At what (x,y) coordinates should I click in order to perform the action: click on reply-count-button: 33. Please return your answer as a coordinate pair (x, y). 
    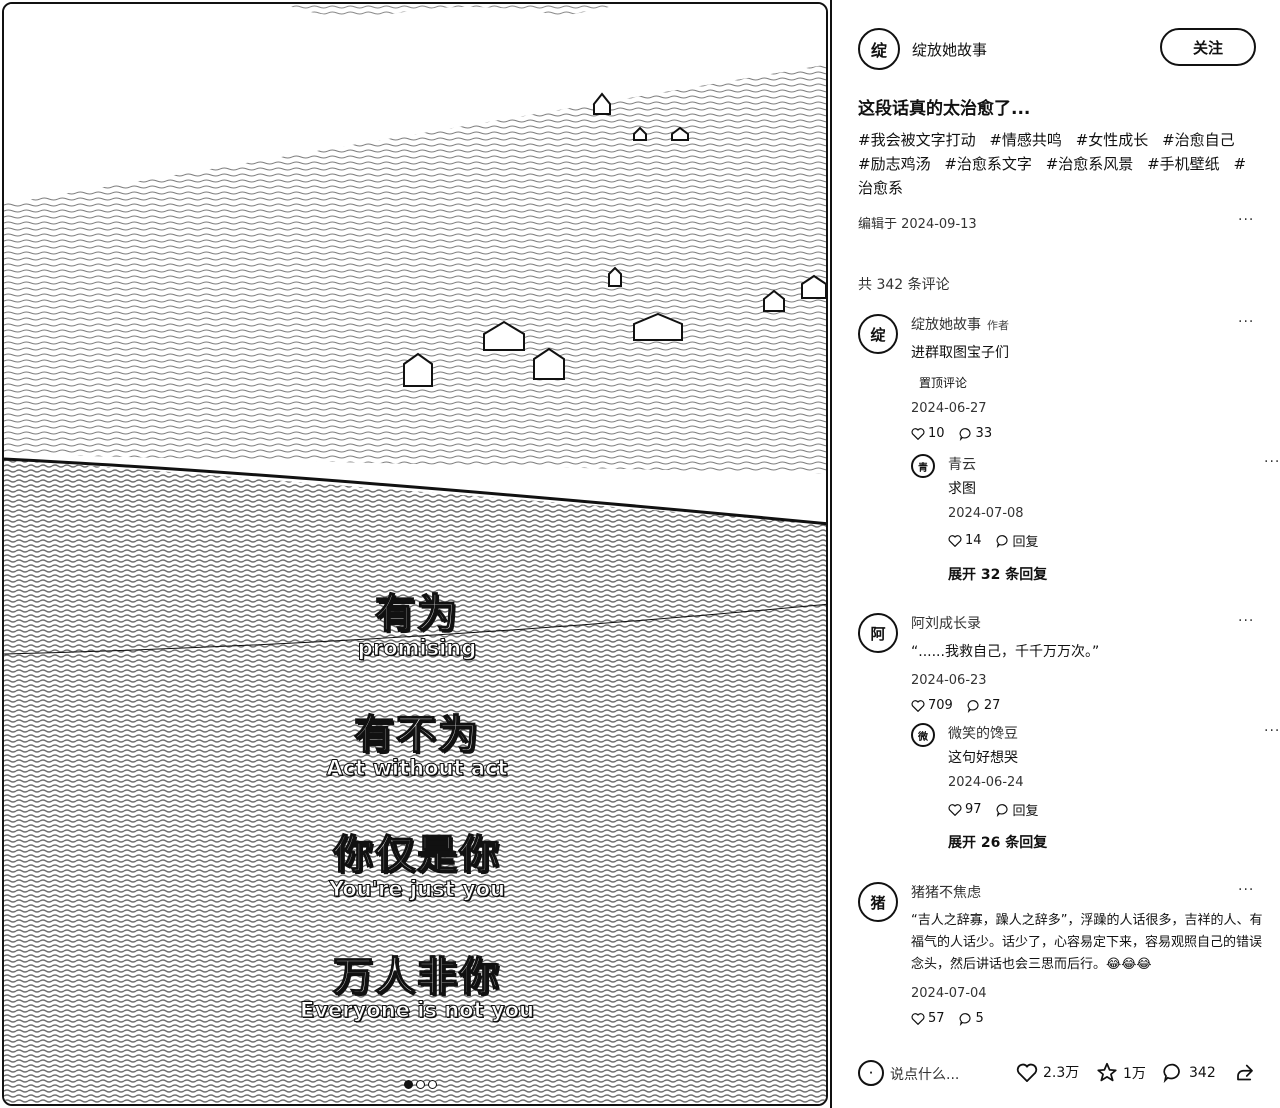
    Looking at the image, I should click on (975, 433).